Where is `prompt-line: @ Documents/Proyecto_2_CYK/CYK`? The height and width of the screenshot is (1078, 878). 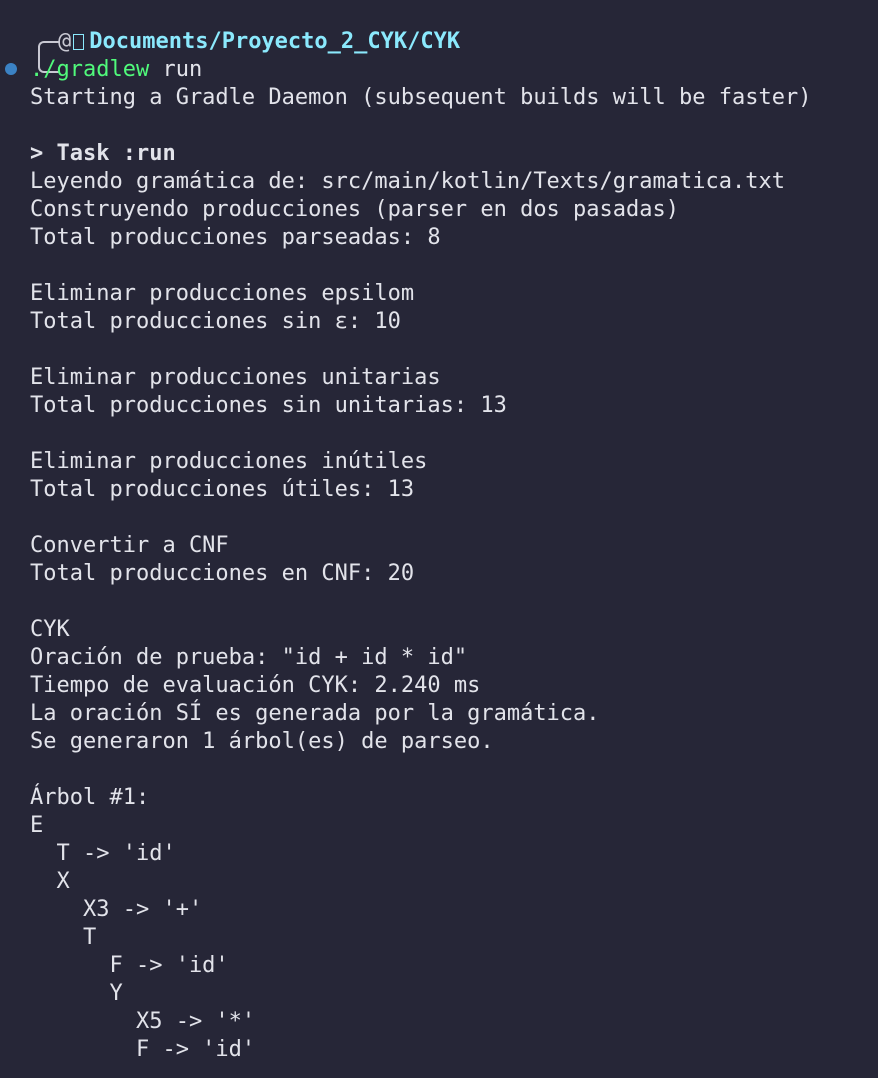 prompt-line: @ Documents/Proyecto_2_CYK/CYK is located at coordinates (454, 42).